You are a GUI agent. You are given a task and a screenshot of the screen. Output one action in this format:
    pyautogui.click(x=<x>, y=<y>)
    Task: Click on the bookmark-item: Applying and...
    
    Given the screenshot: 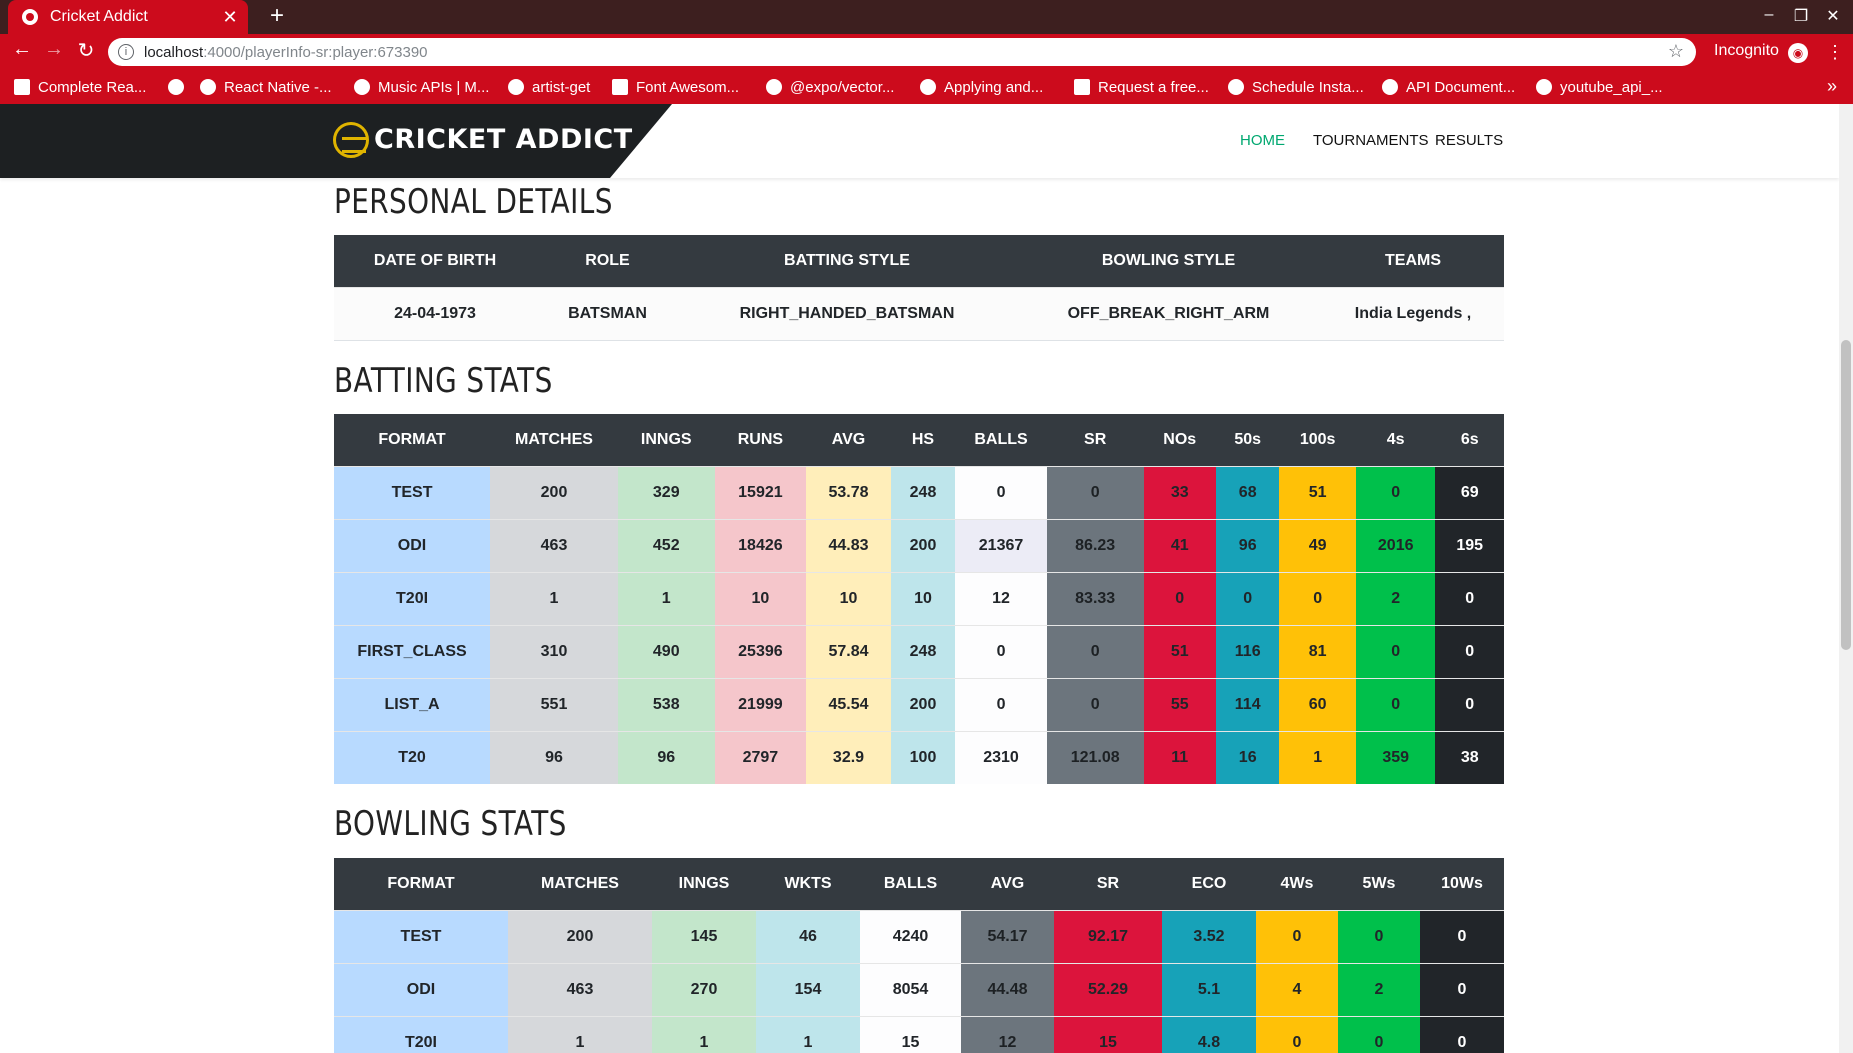 What is the action you would take?
    pyautogui.click(x=981, y=87)
    